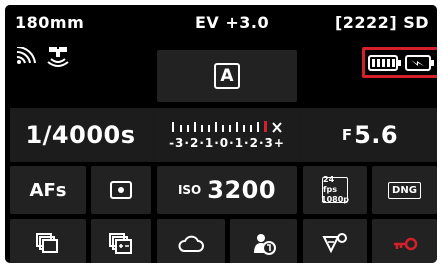  I want to click on battery-icon, so click(385, 63).